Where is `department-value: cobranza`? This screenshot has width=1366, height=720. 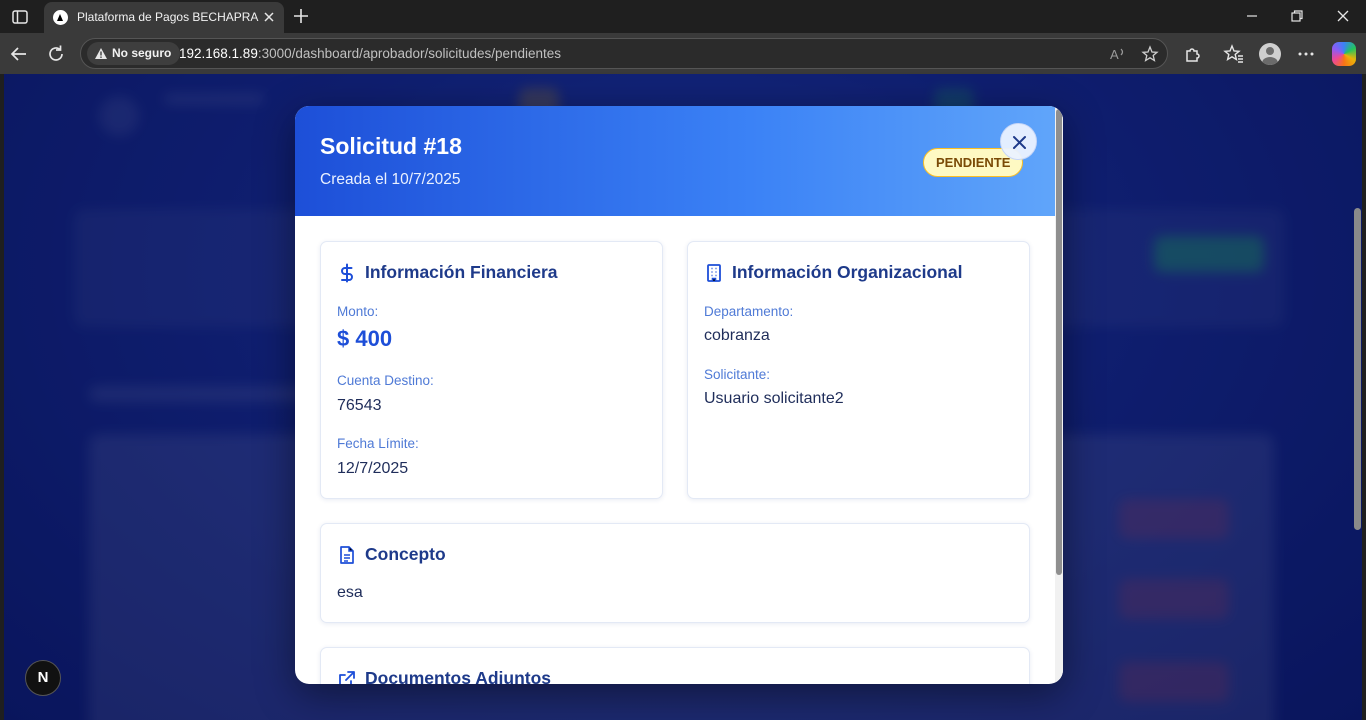
department-value: cobranza is located at coordinates (737, 335).